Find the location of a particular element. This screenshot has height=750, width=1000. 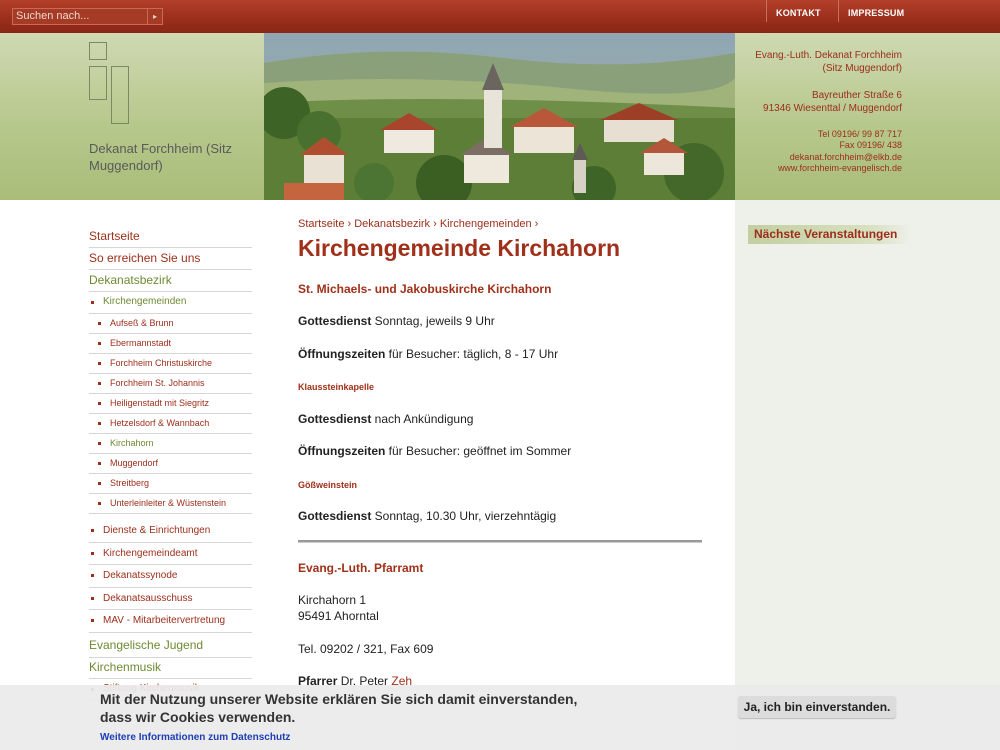

pfarramt-heading: Evang.-Luth. Pfarramt is located at coordinates (361, 568).